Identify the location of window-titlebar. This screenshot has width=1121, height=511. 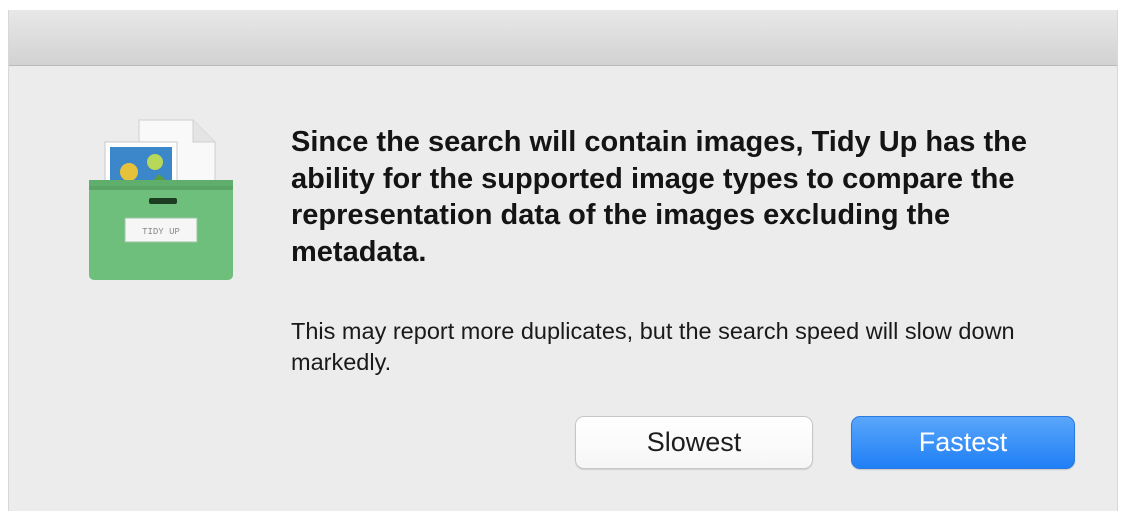
(563, 38).